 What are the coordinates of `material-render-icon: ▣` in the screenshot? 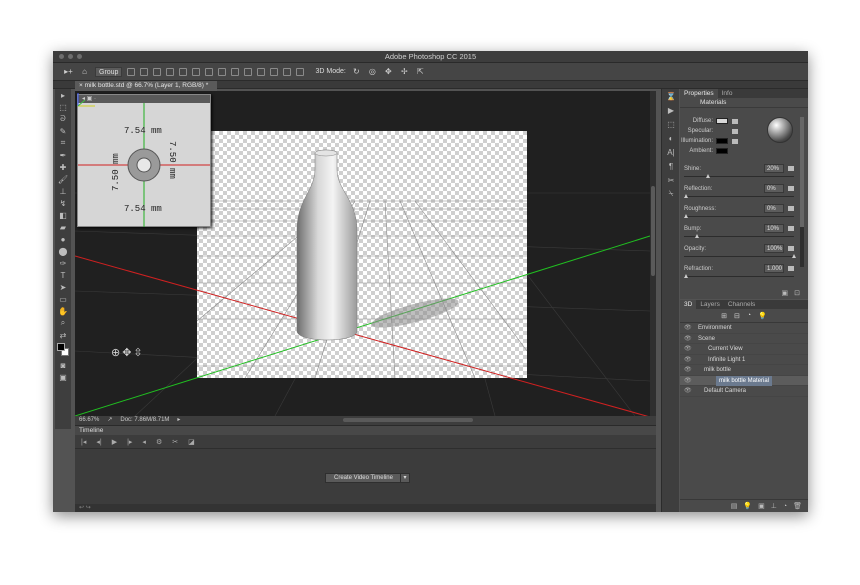 It's located at (785, 293).